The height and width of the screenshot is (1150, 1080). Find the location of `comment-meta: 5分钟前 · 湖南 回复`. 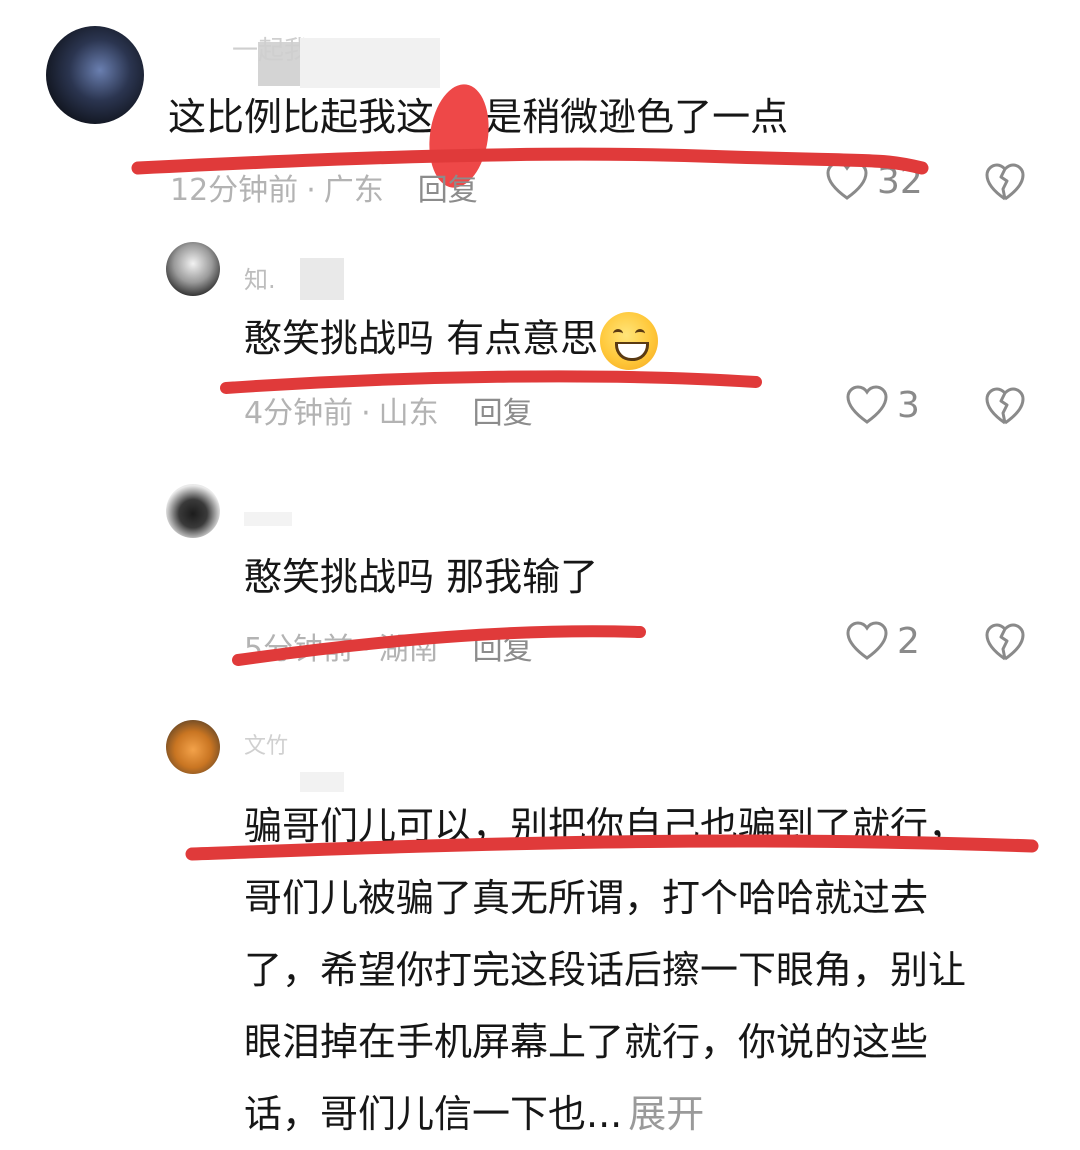

comment-meta: 5分钟前 · 湖南 回复 is located at coordinates (388, 649).